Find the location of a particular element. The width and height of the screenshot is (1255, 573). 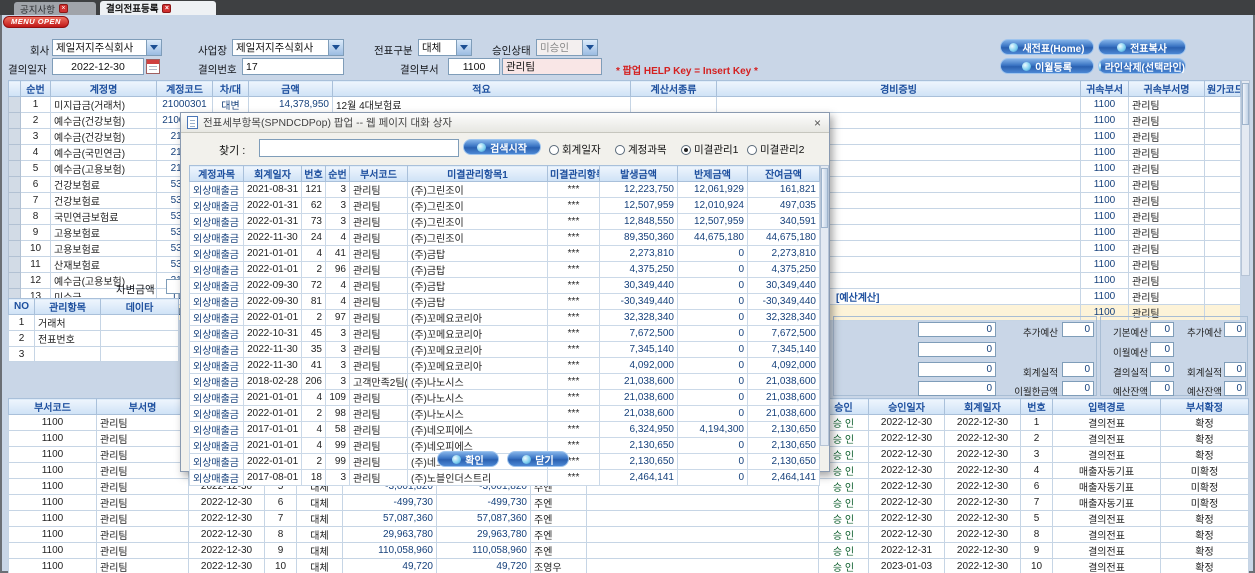

close-button: 닫기 is located at coordinates (538, 459).